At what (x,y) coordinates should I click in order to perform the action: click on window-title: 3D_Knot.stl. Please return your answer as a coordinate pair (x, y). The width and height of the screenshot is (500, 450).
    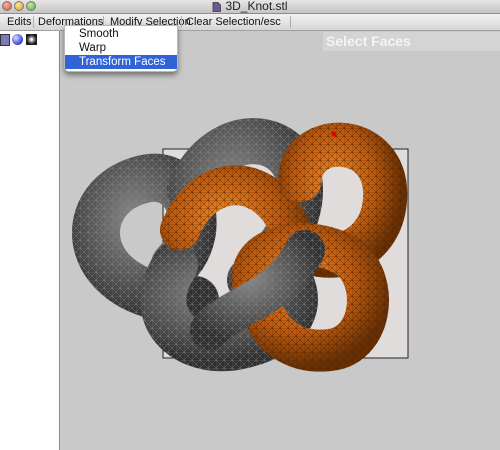
    Looking at the image, I should click on (256, 6).